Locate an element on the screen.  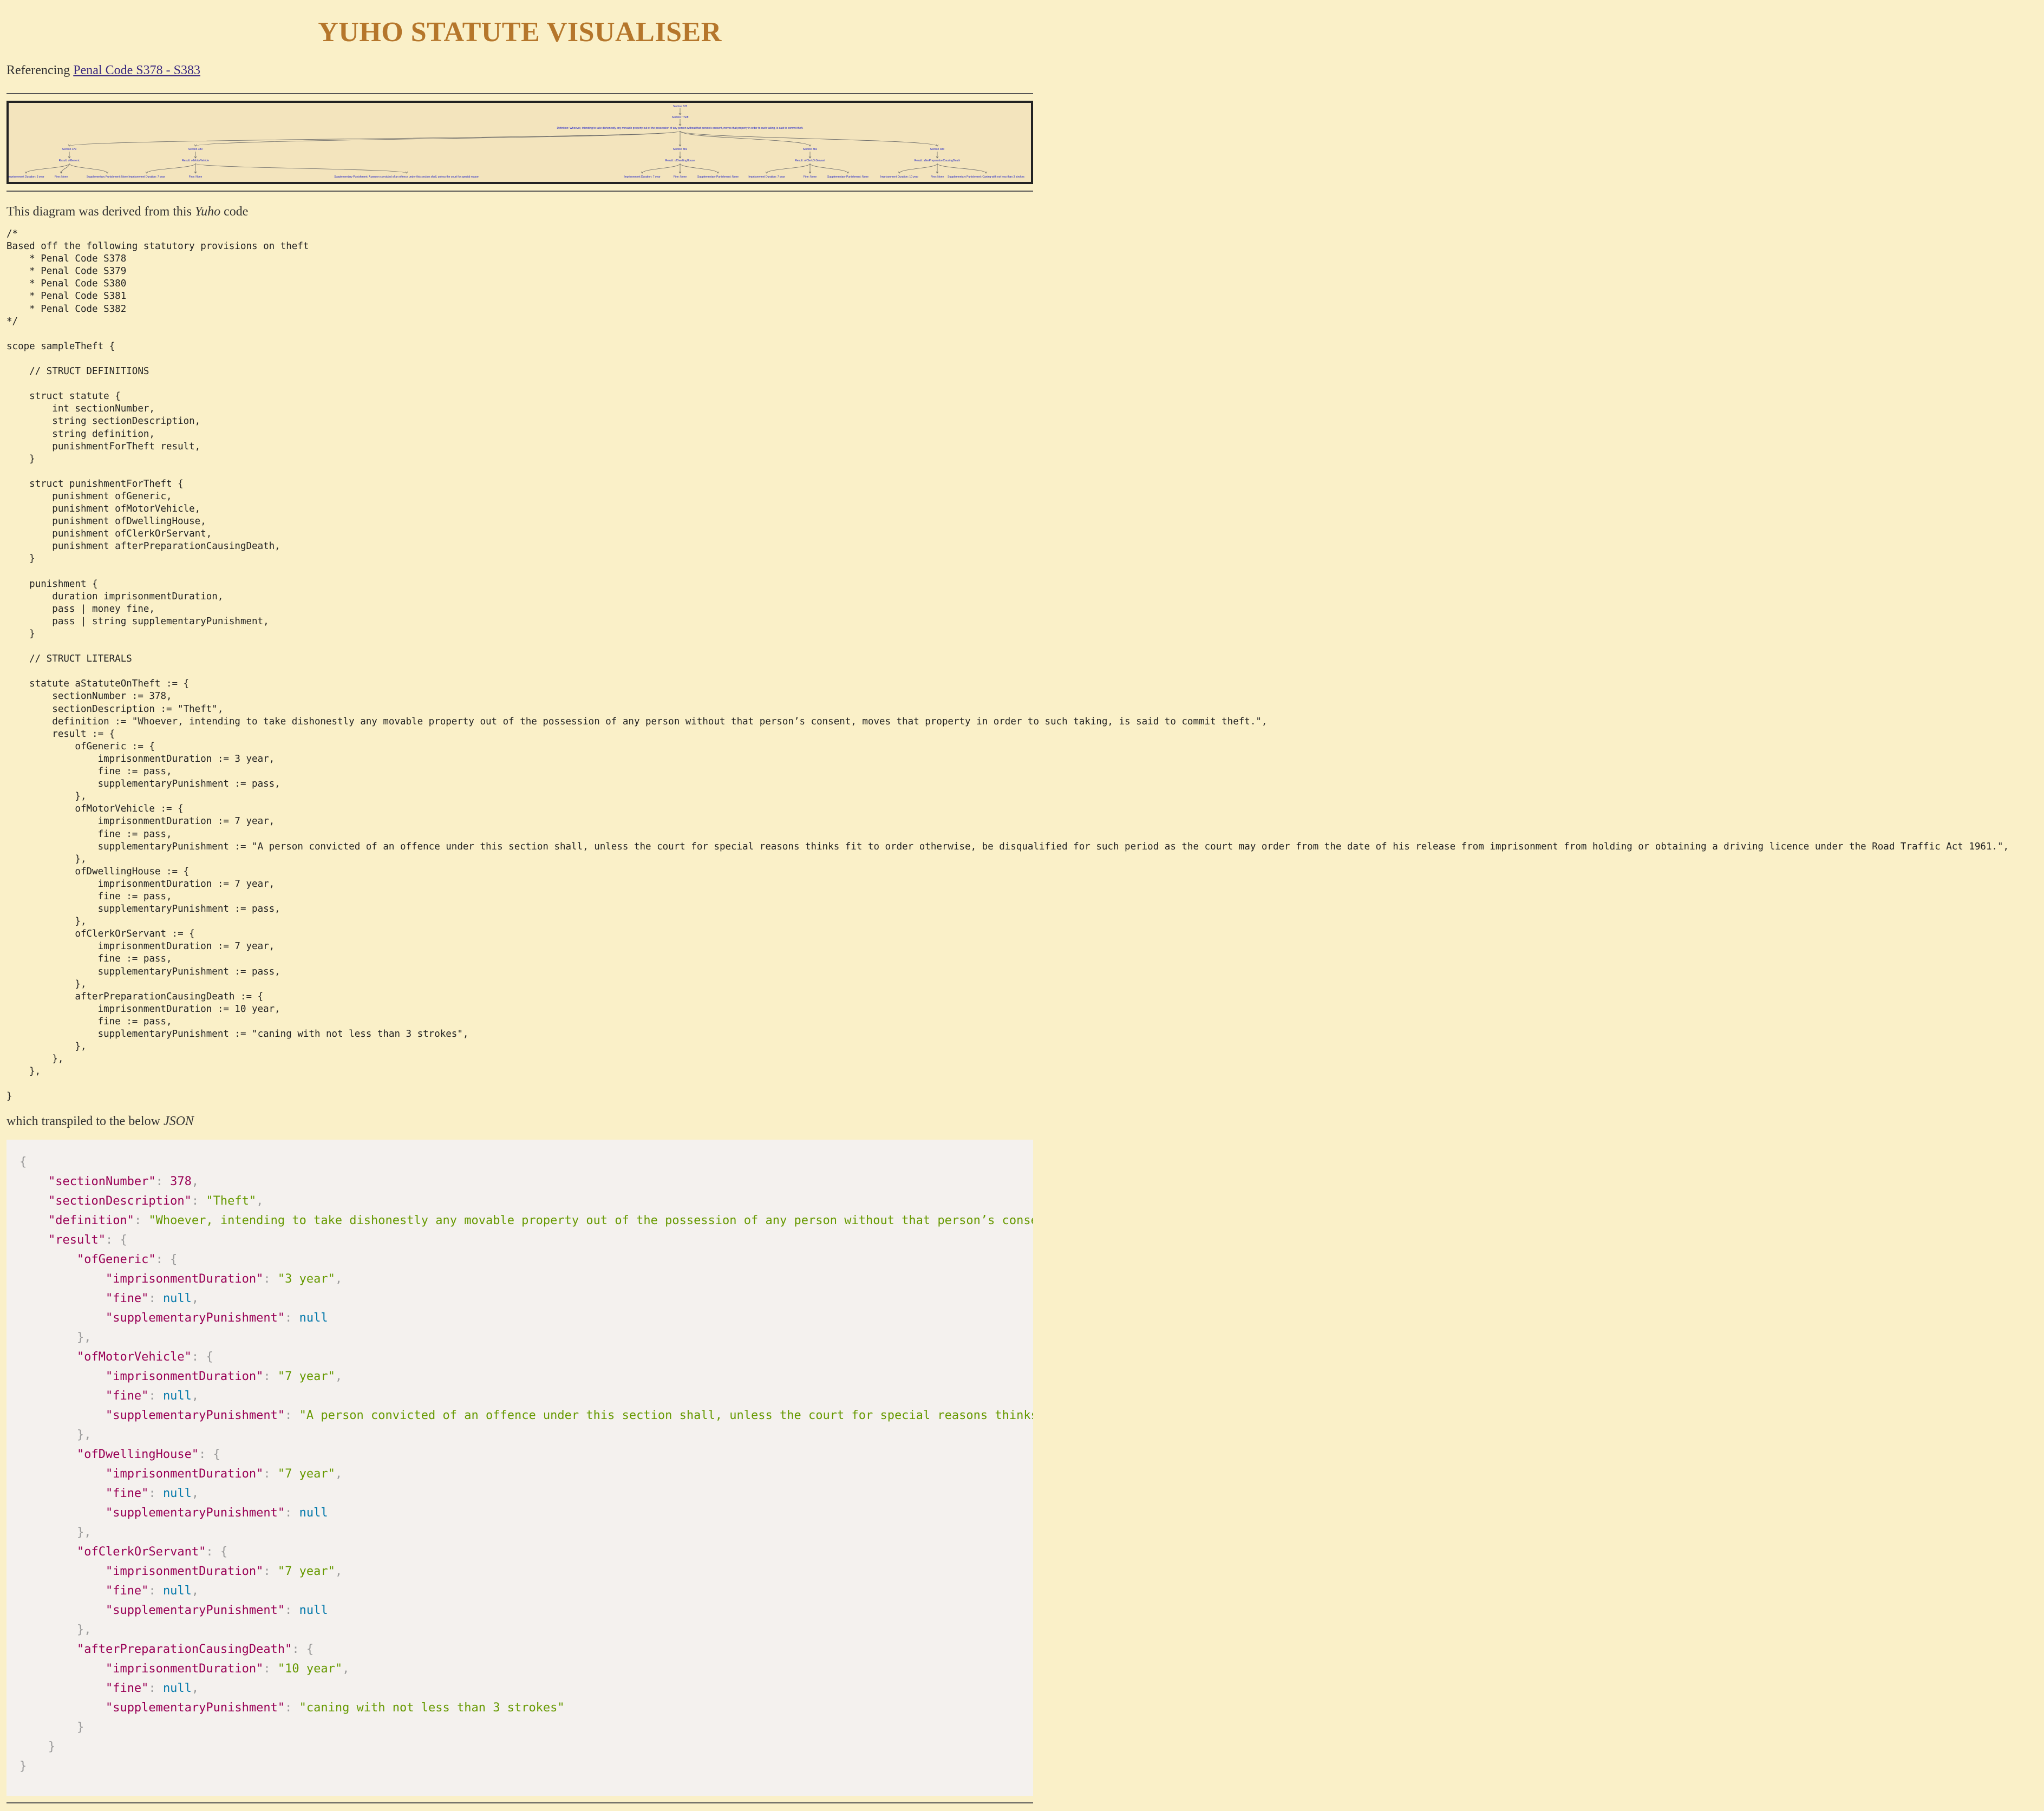
tree-section-node: Section 382 is located at coordinates (810, 149).